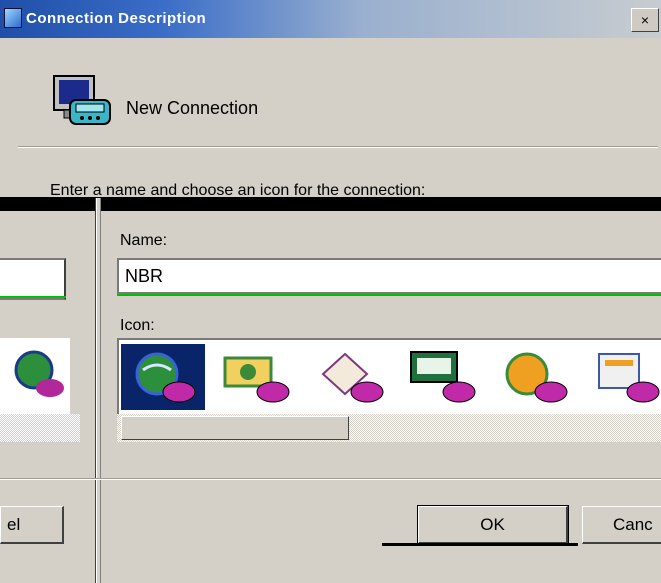  I want to click on money-phone-icon, so click(256, 379).